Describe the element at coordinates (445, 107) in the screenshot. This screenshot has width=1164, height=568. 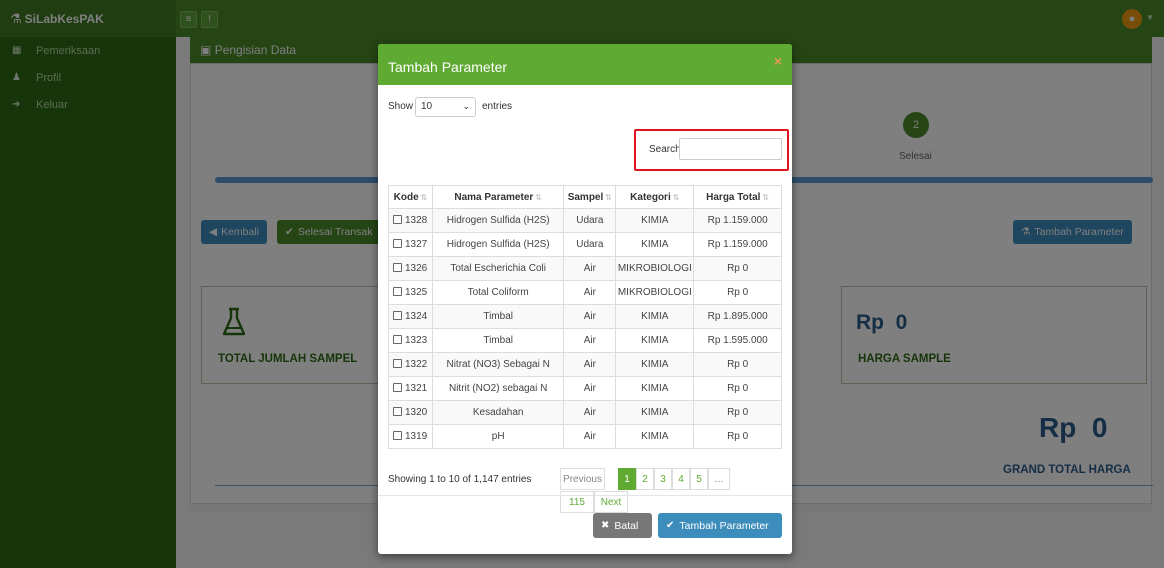
I see `entries-length-select: 10 ⌄` at that location.